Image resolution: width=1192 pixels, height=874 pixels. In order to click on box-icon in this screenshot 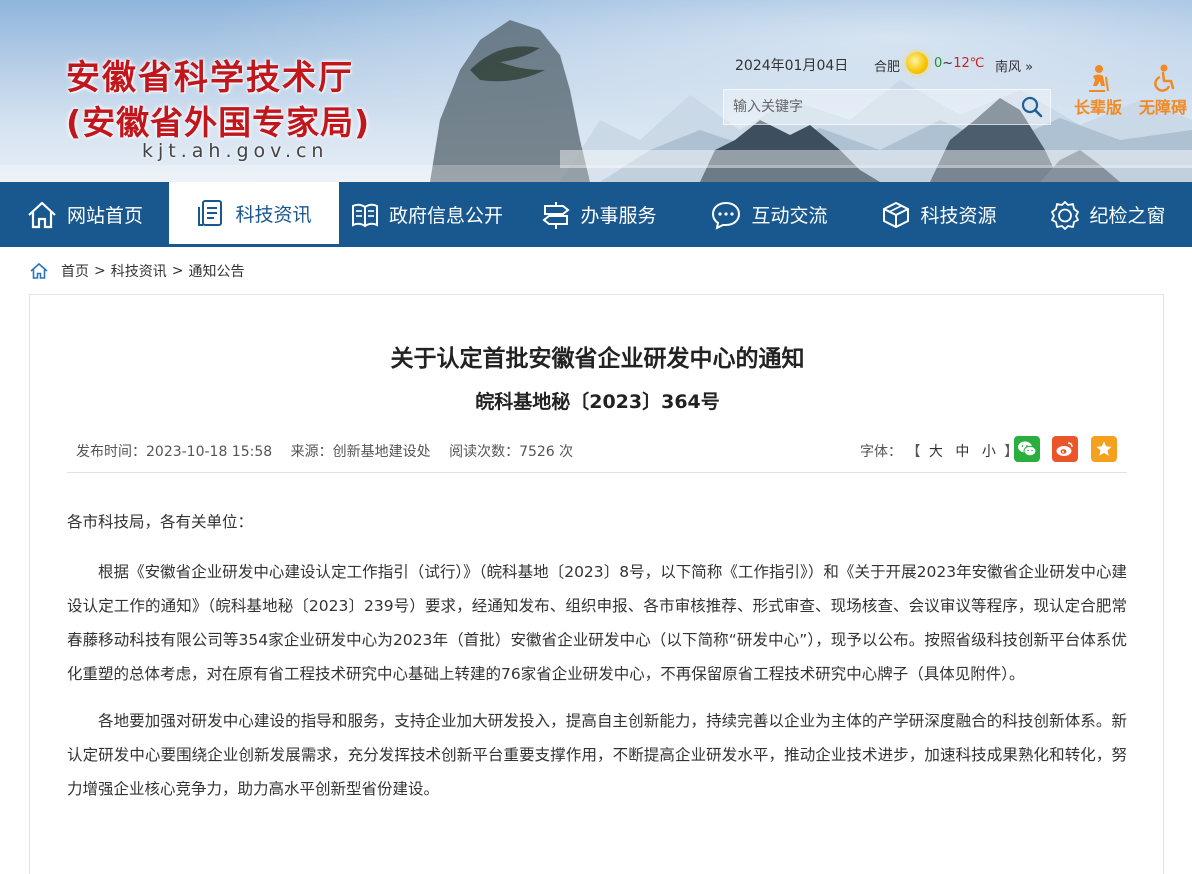, I will do `click(896, 214)`.